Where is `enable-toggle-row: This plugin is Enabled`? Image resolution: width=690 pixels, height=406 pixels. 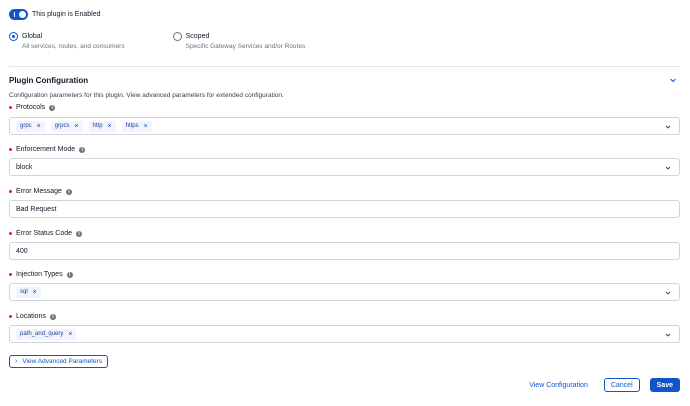 enable-toggle-row: This plugin is Enabled is located at coordinates (55, 14).